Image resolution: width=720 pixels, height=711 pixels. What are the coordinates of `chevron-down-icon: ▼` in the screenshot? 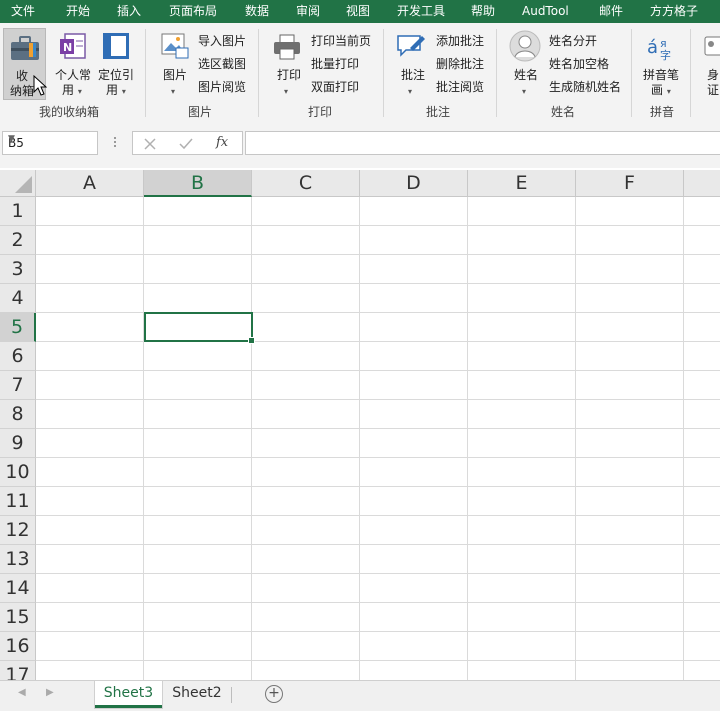 It's located at (50, 139).